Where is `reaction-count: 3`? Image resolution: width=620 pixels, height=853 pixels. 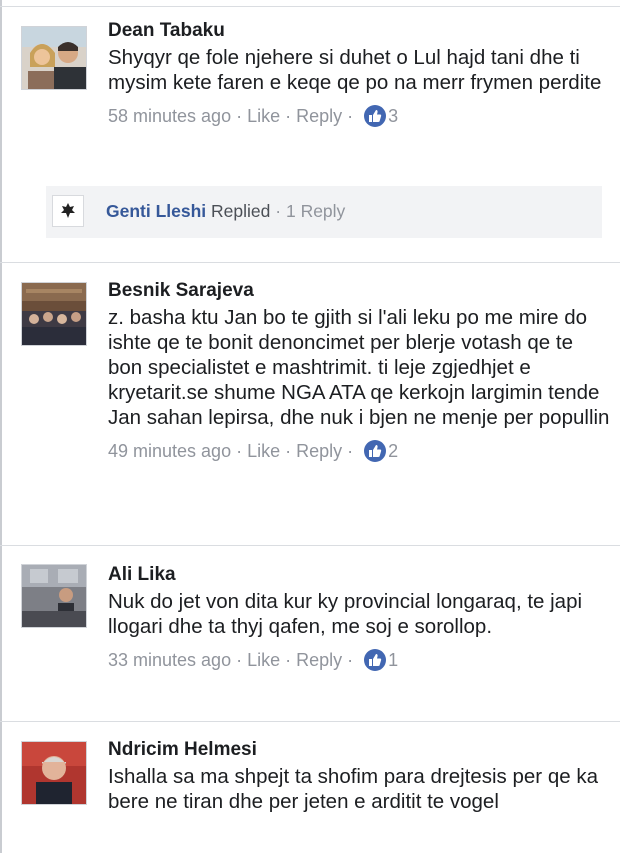 reaction-count: 3 is located at coordinates (393, 116).